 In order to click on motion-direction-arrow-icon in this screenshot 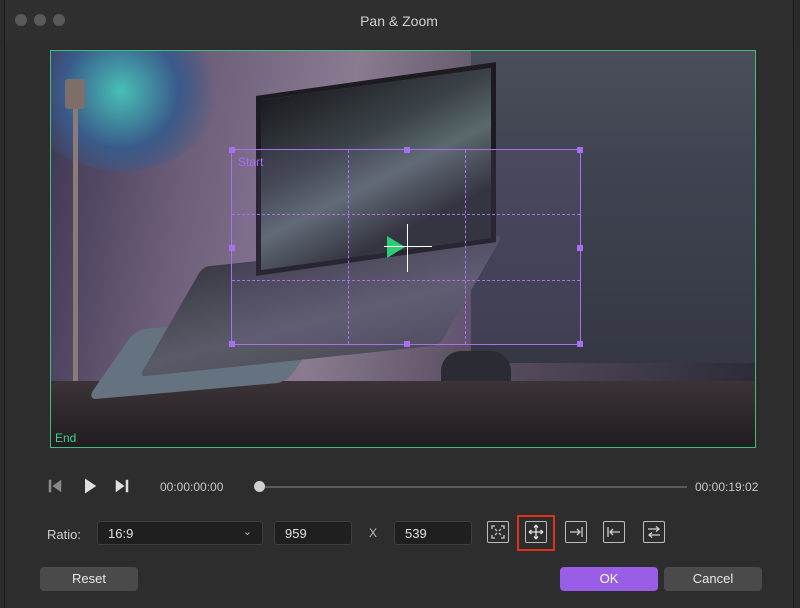, I will do `click(396, 247)`.